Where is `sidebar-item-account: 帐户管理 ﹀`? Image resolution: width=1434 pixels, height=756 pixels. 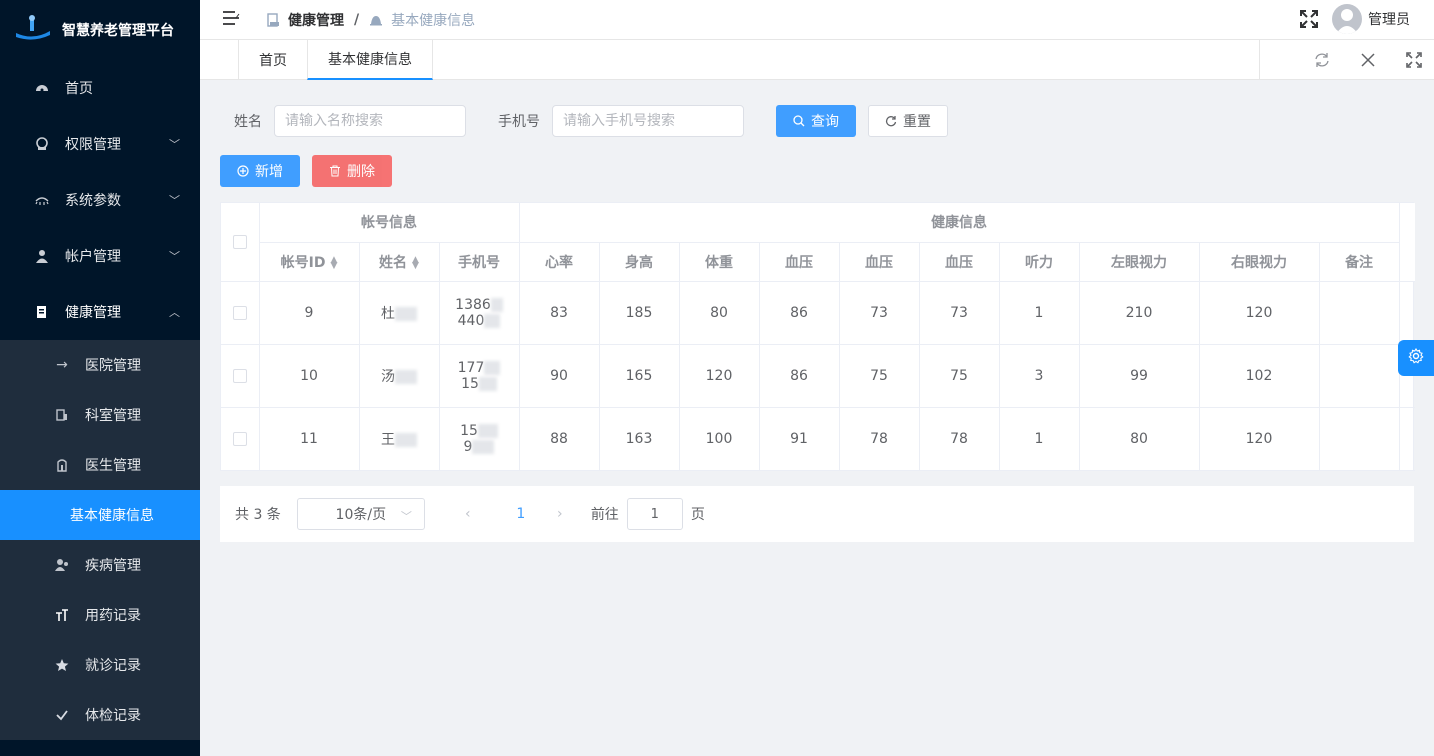
sidebar-item-account: 帐户管理 ﹀ is located at coordinates (100, 256).